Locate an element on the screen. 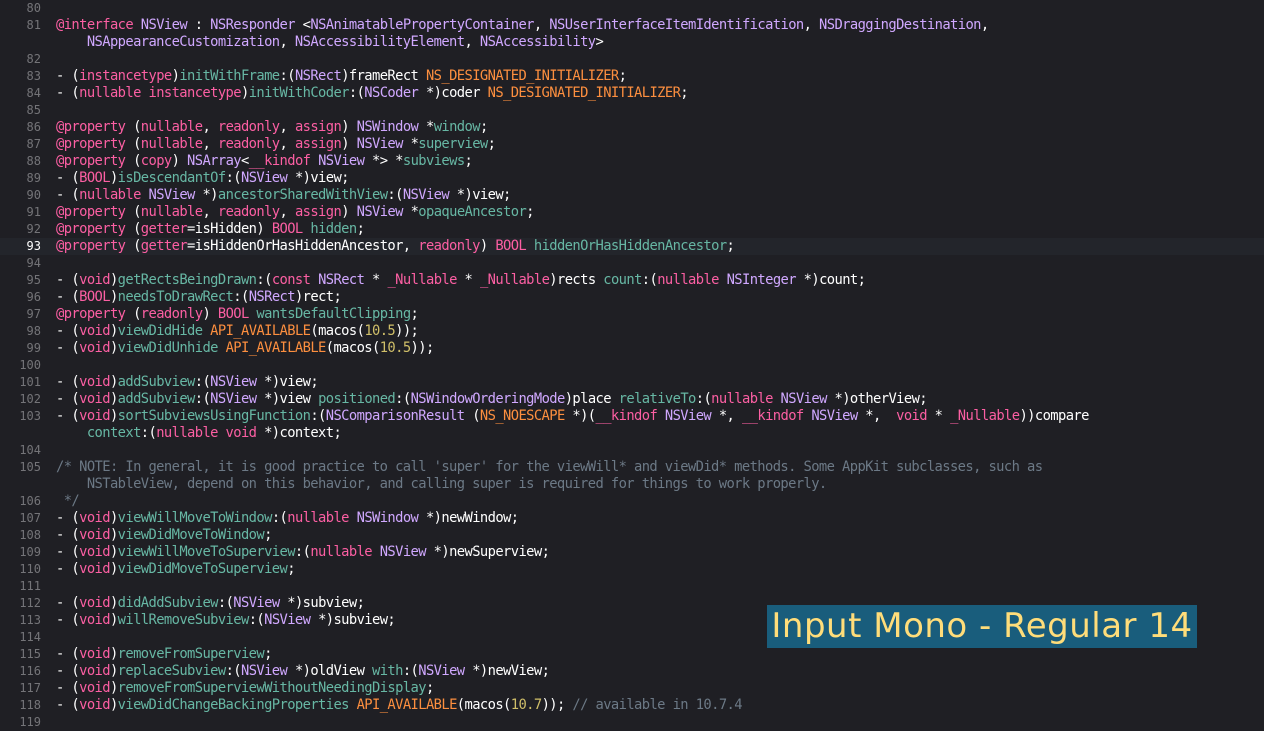 This screenshot has width=1264, height=731. line-number: 95 is located at coordinates (33, 280).